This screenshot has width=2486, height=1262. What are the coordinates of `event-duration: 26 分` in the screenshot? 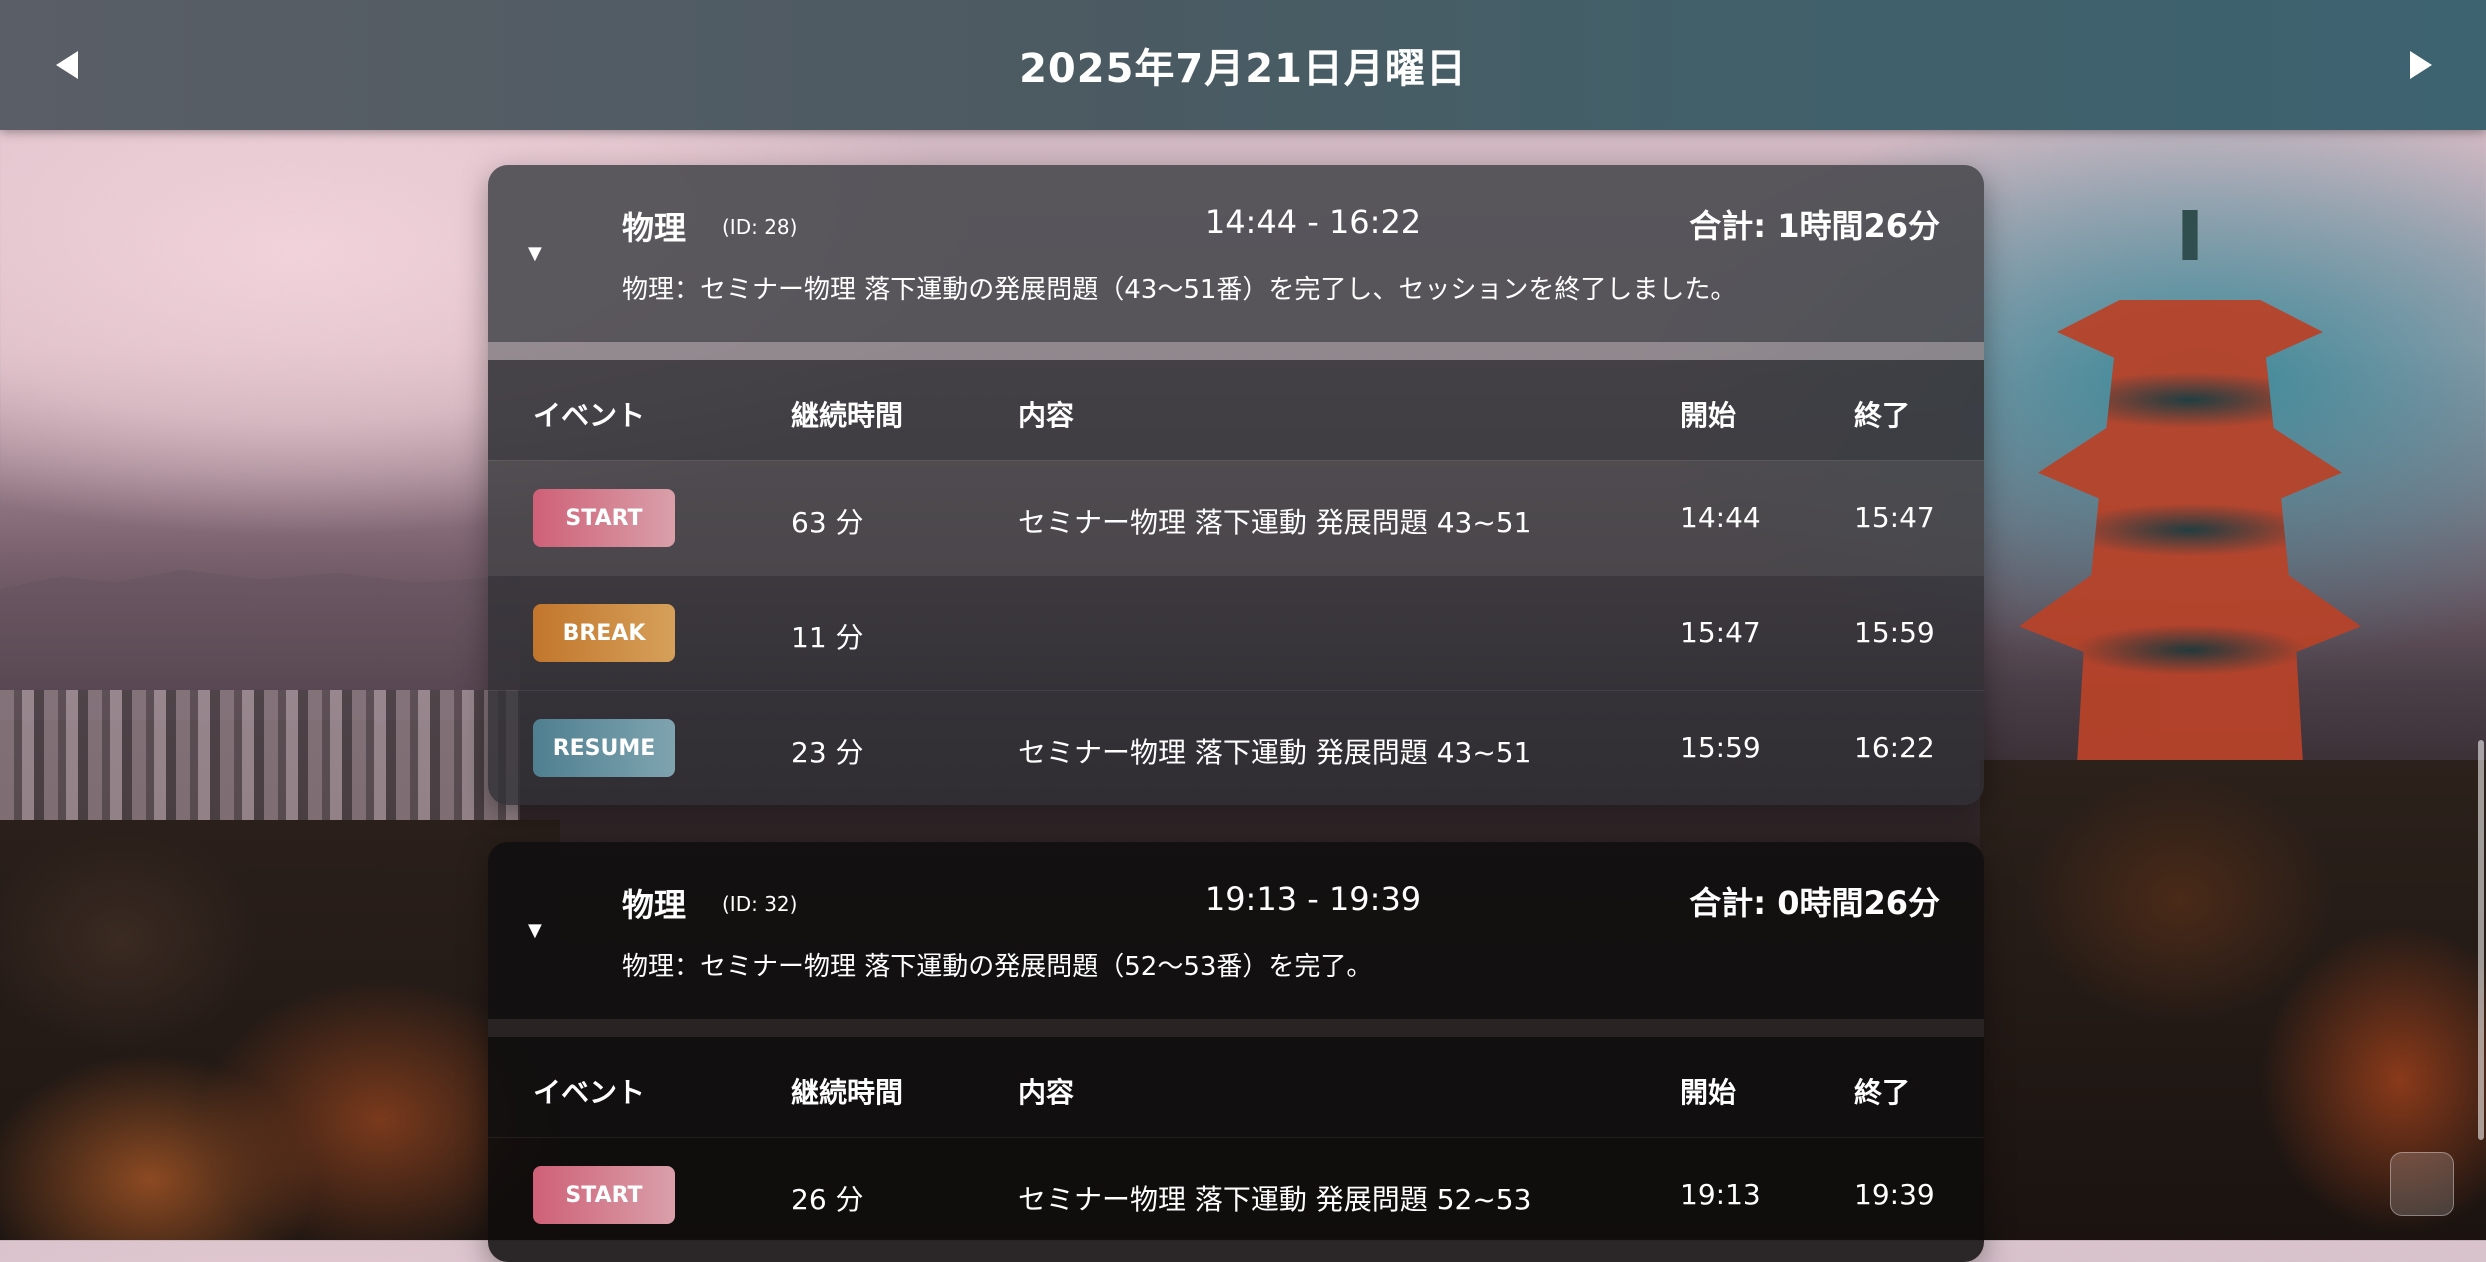 It's located at (827, 1199).